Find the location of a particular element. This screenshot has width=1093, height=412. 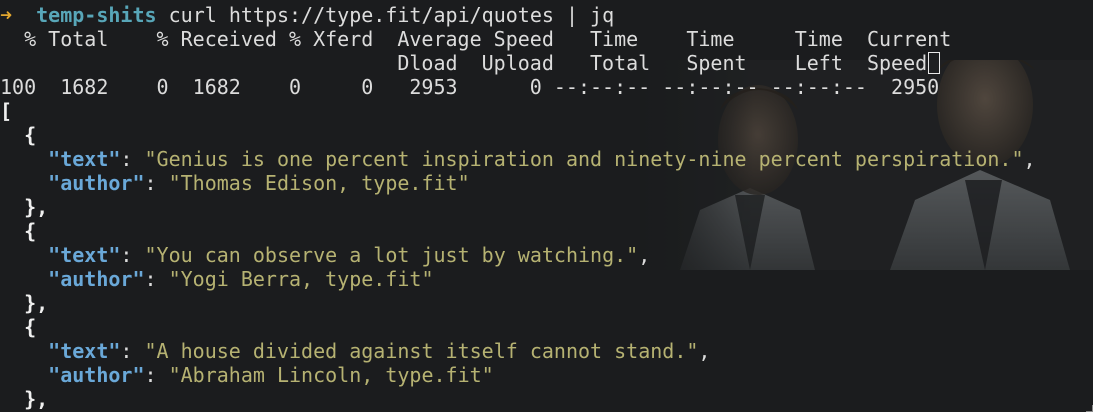

curl-progress-header-2: Dload Upload Total Spent Left Speed is located at coordinates (546, 63).